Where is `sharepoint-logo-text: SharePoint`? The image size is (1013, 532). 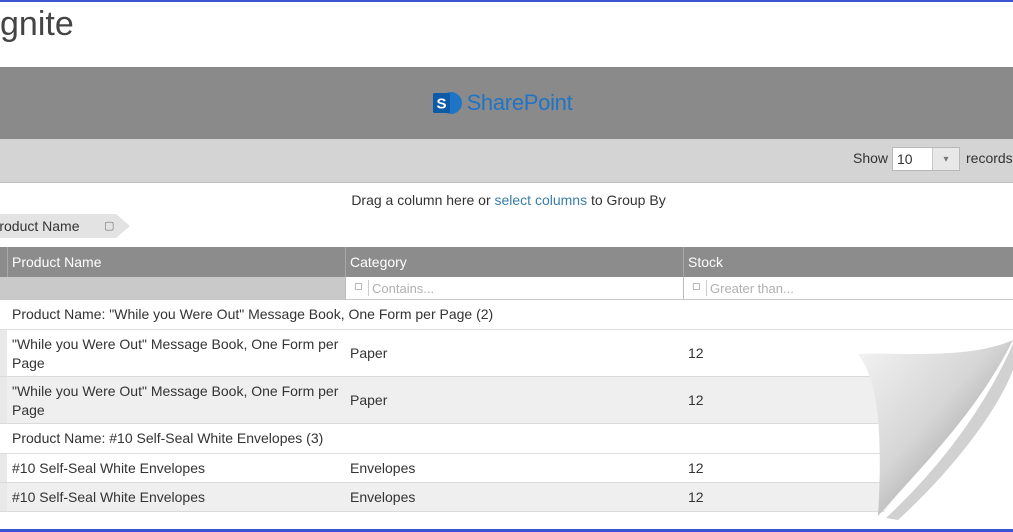
sharepoint-logo-text: SharePoint is located at coordinates (519, 102).